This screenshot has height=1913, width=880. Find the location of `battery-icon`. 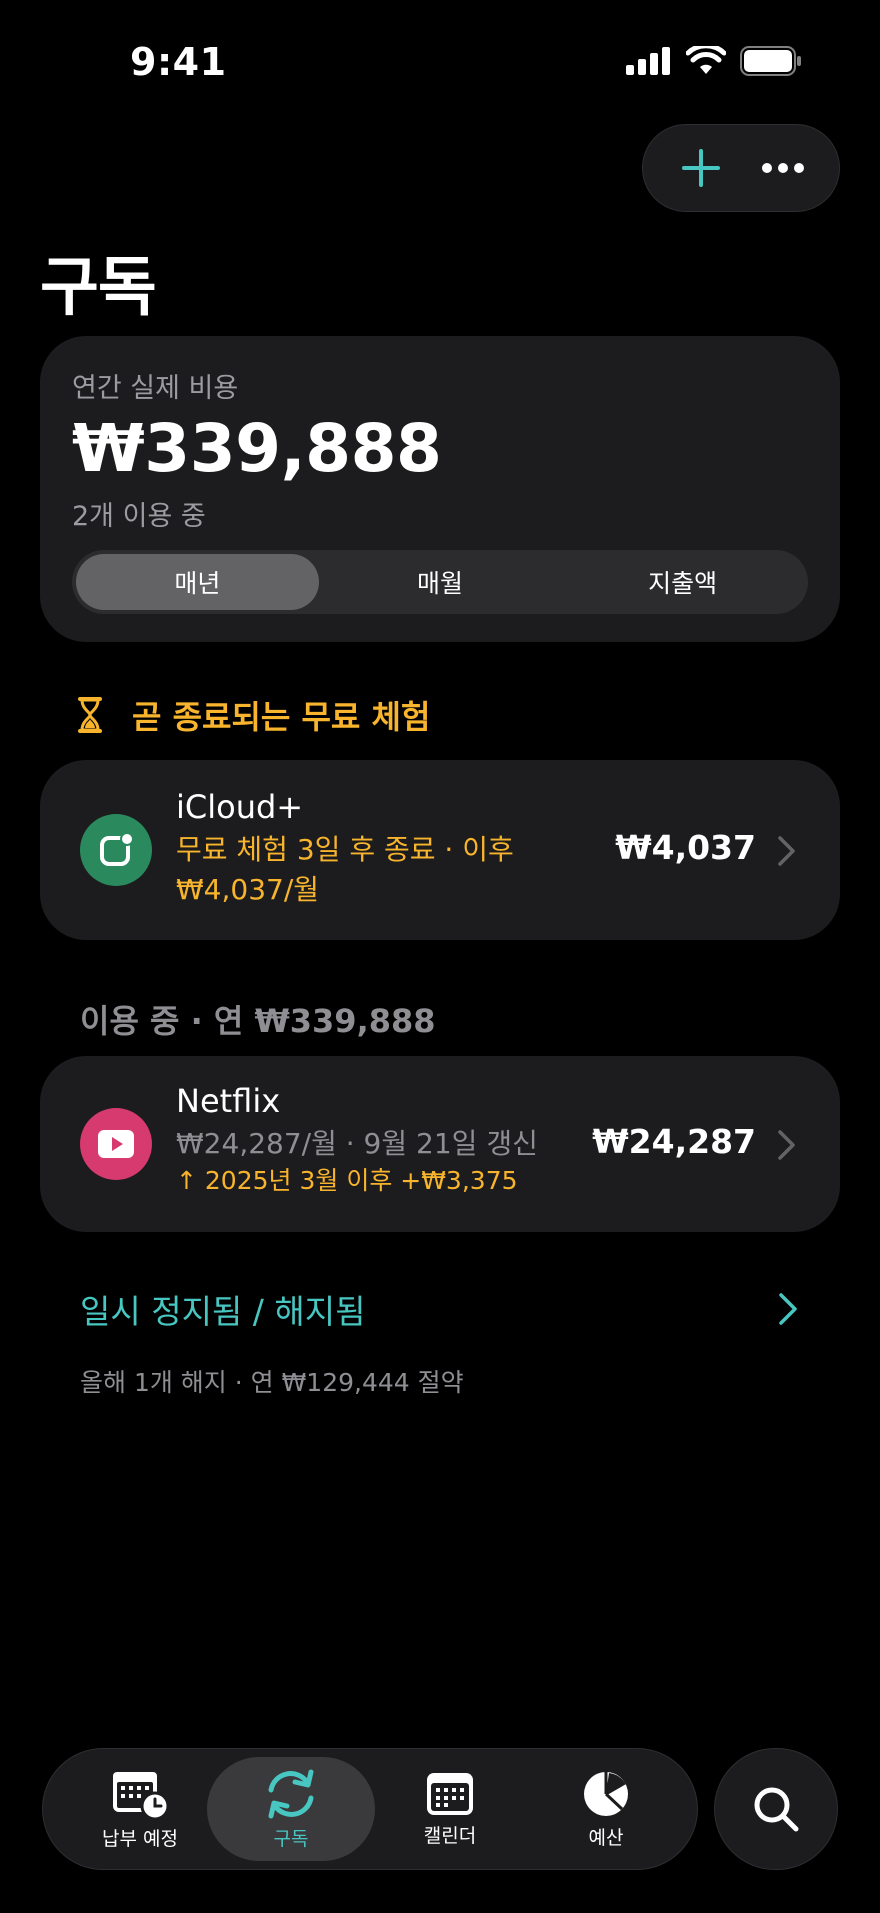

battery-icon is located at coordinates (770, 61).